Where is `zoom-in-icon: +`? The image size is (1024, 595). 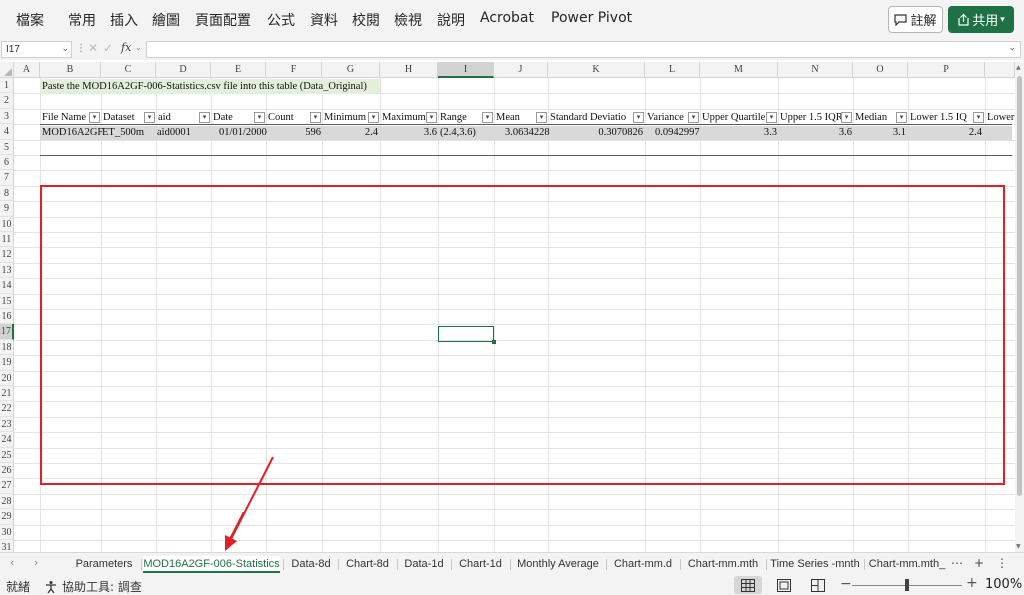 zoom-in-icon: + is located at coordinates (972, 583).